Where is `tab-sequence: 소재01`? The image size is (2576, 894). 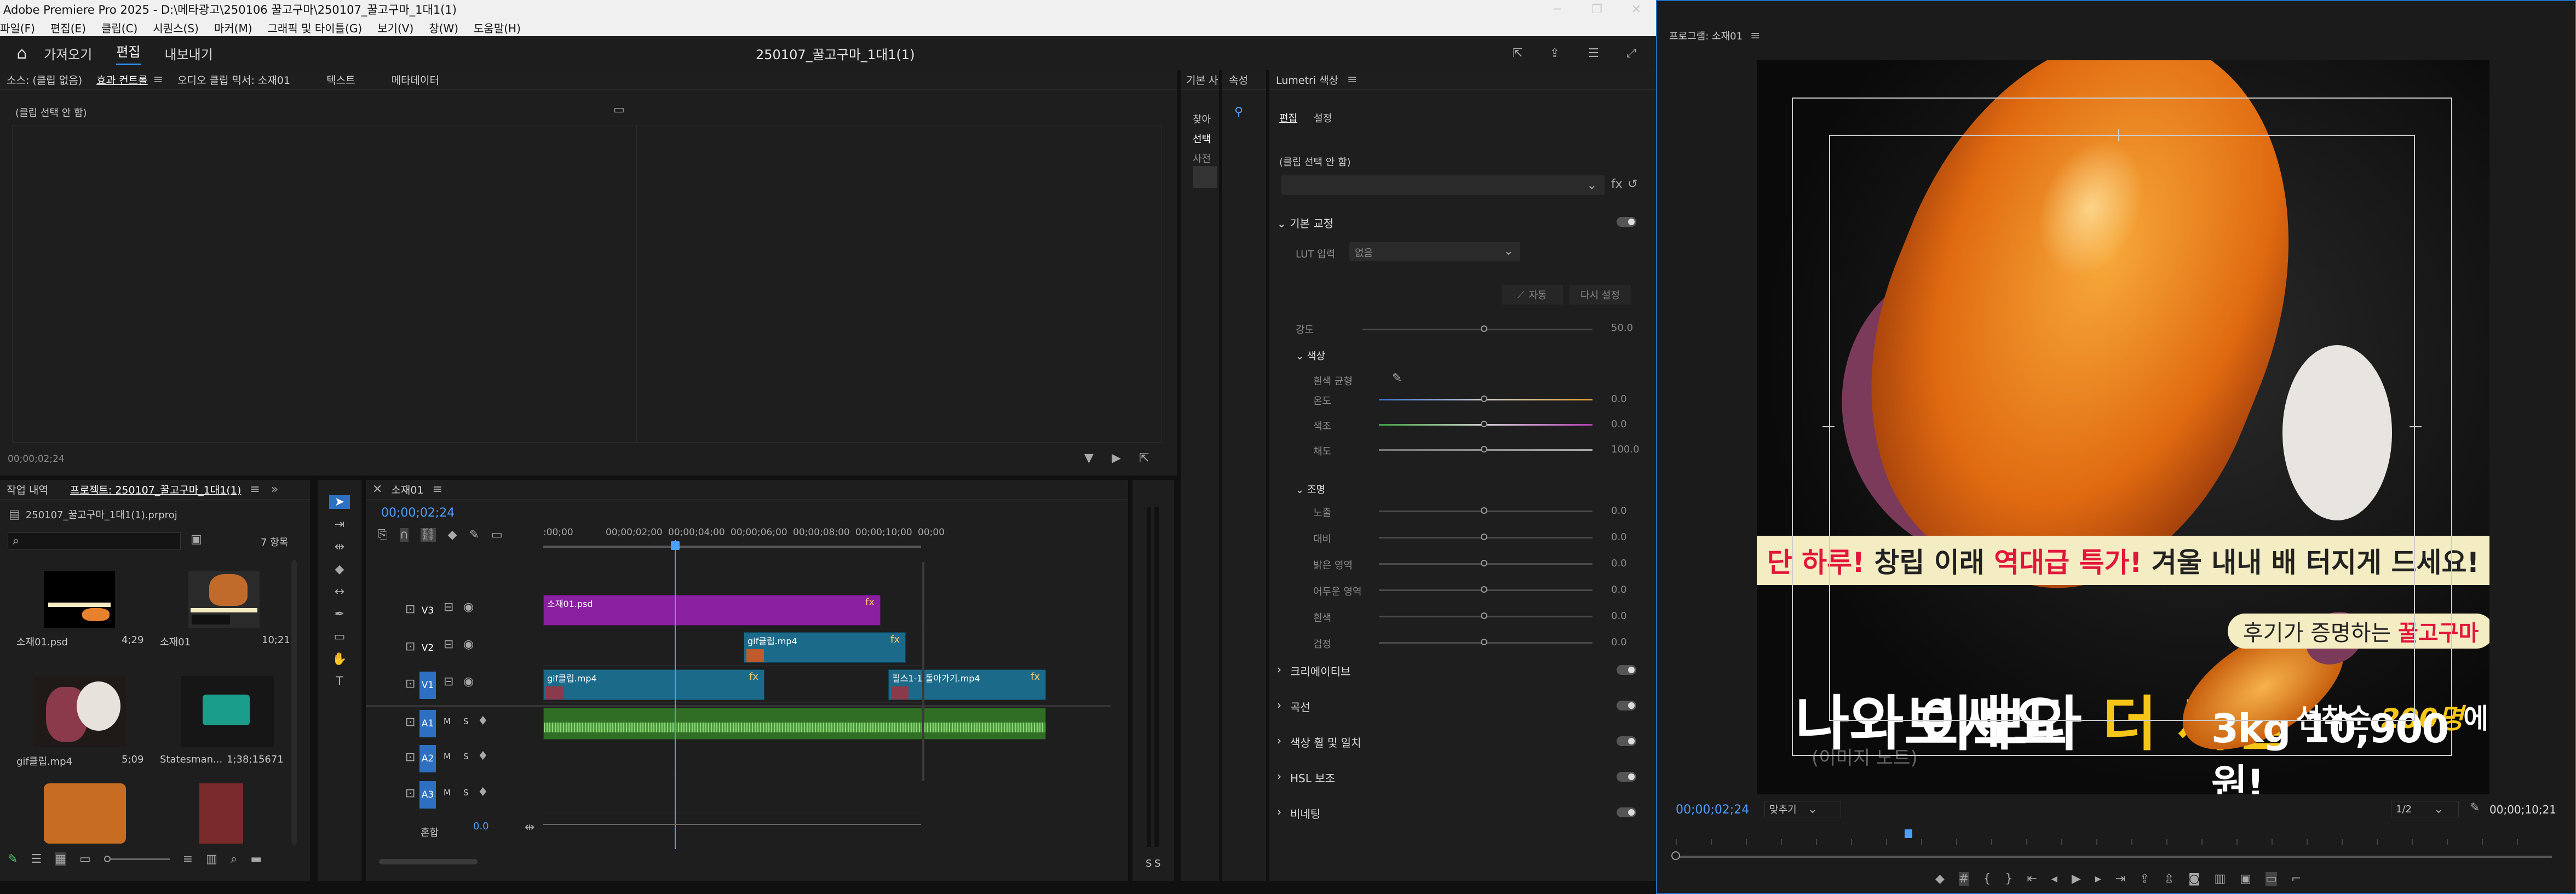 tab-sequence: 소재01 is located at coordinates (407, 490).